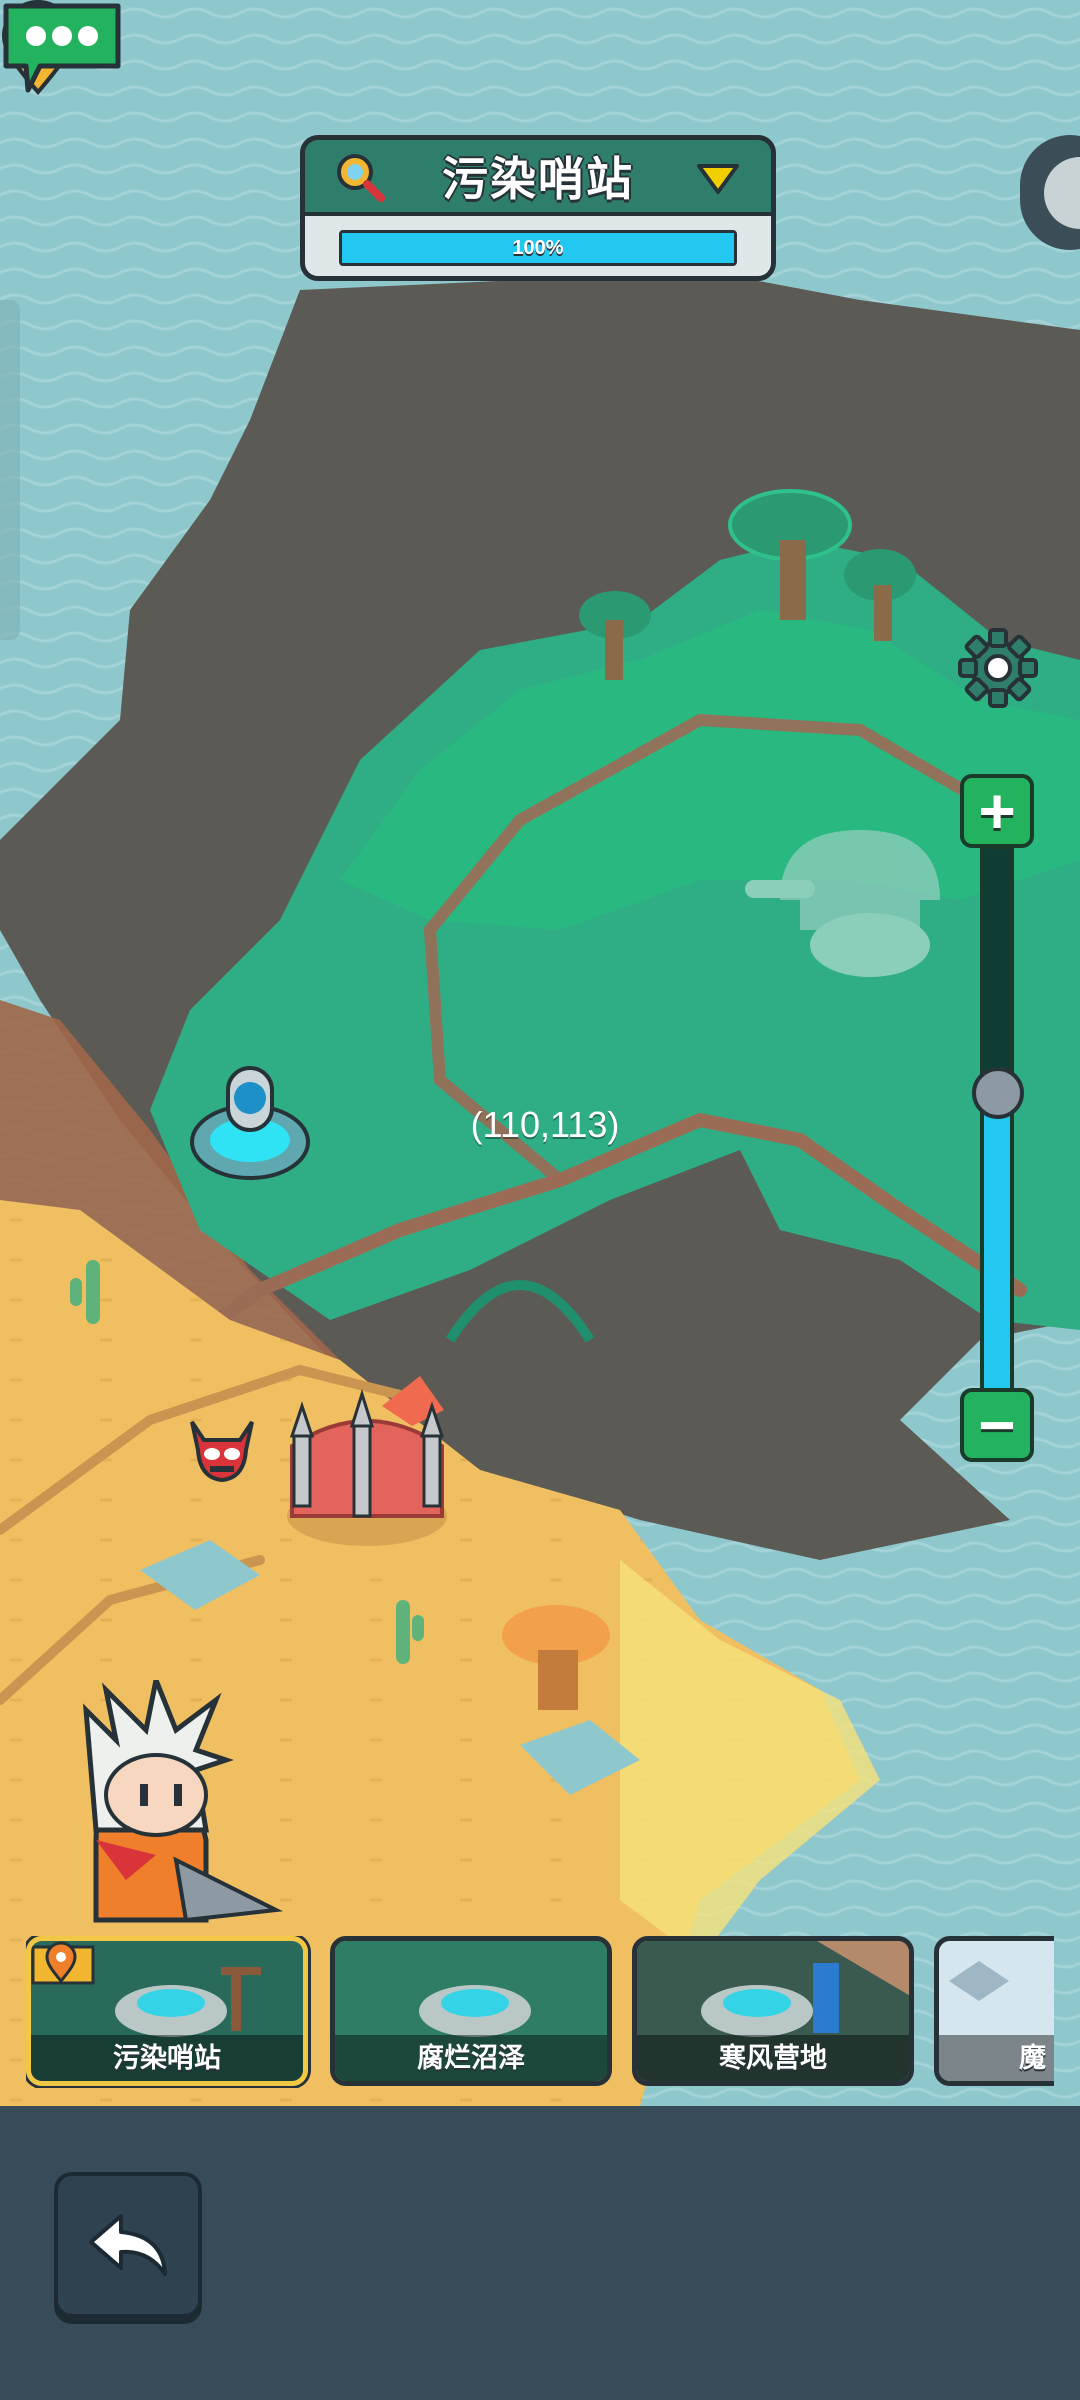  I want to click on hero-character, so click(176, 1810).